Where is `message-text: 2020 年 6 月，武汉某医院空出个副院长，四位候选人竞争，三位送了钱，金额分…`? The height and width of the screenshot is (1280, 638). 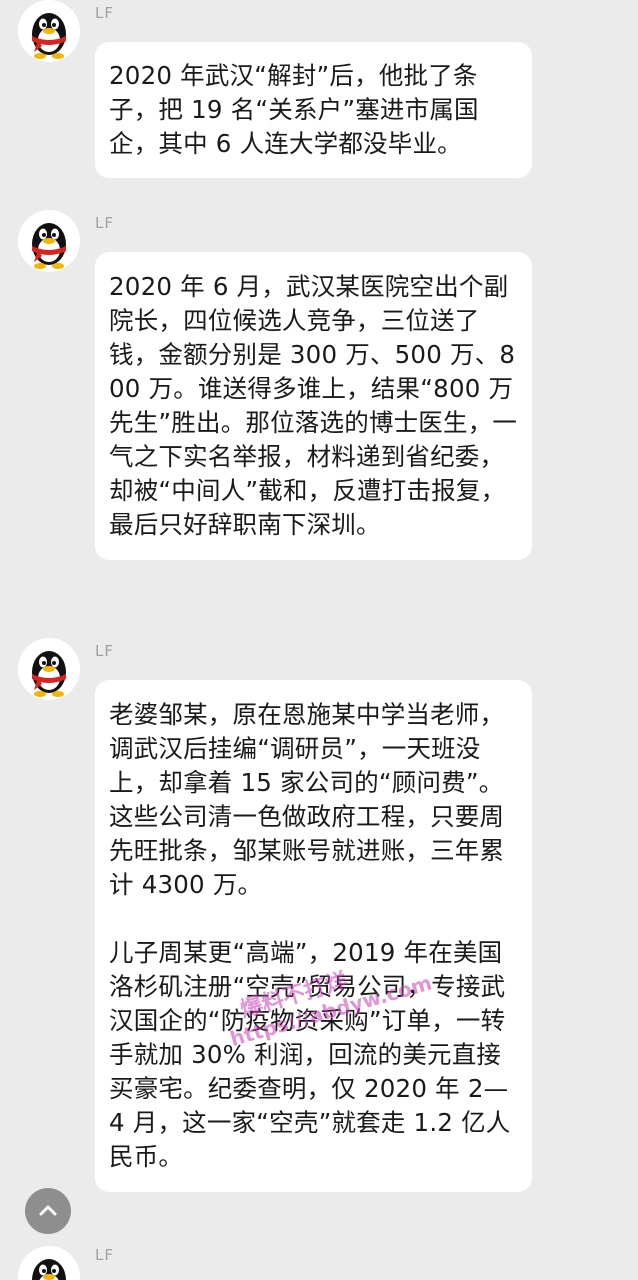
message-text: 2020 年 6 月，武汉某医院空出个副院长，四位候选人竞争，三位送了钱，金额分… is located at coordinates (313, 405).